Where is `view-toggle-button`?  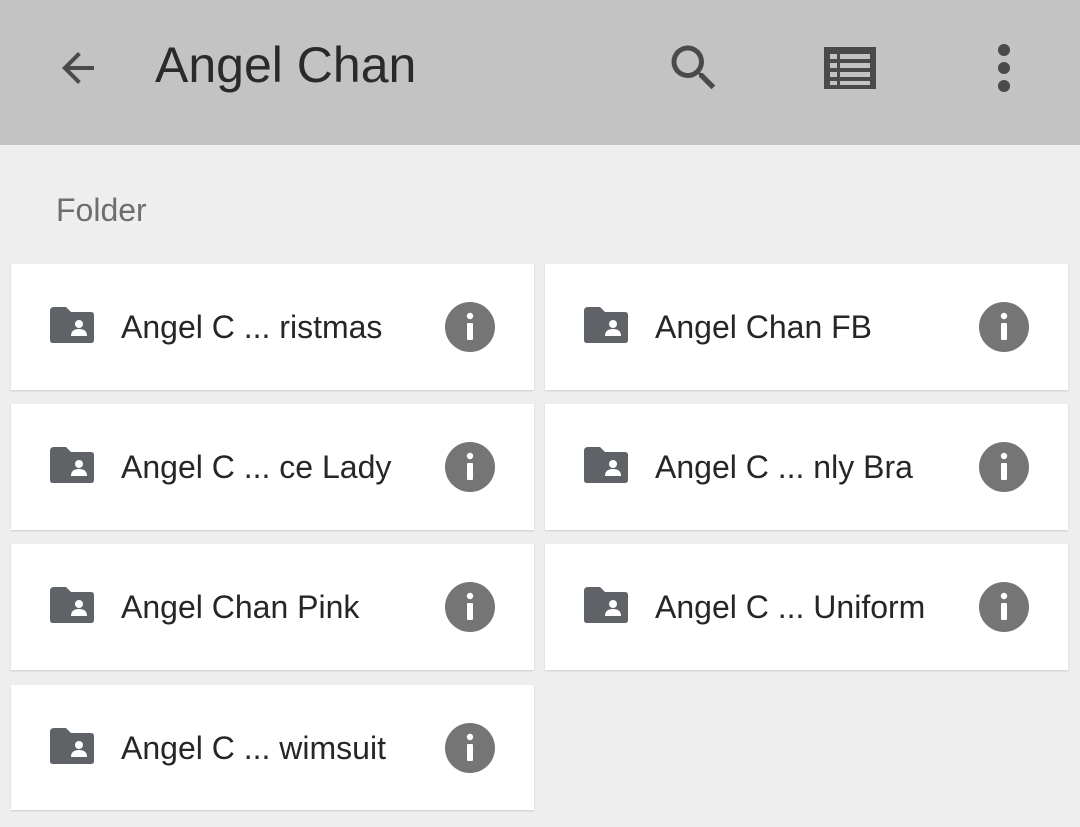 view-toggle-button is located at coordinates (850, 68).